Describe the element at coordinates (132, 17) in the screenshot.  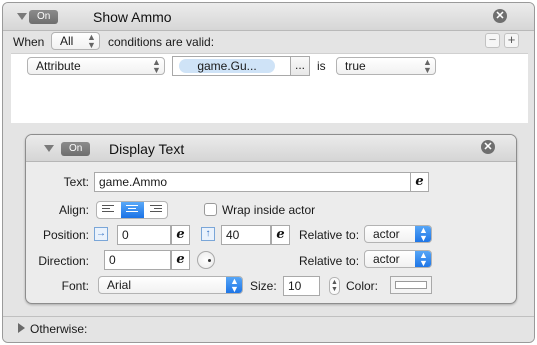
I see `rule-title: Show Ammo` at that location.